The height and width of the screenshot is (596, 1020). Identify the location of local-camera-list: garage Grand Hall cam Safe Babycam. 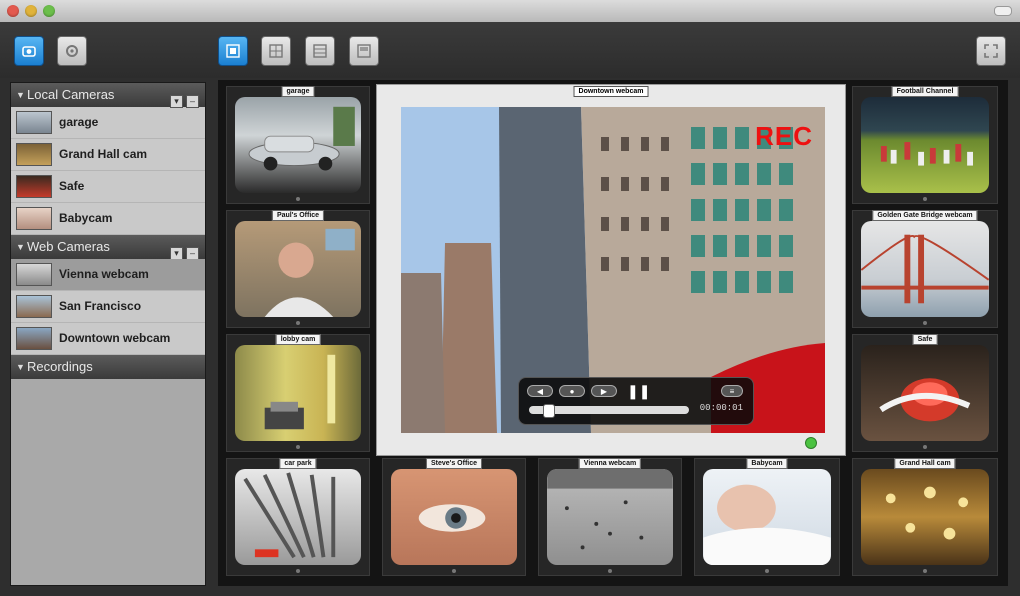
(108, 171).